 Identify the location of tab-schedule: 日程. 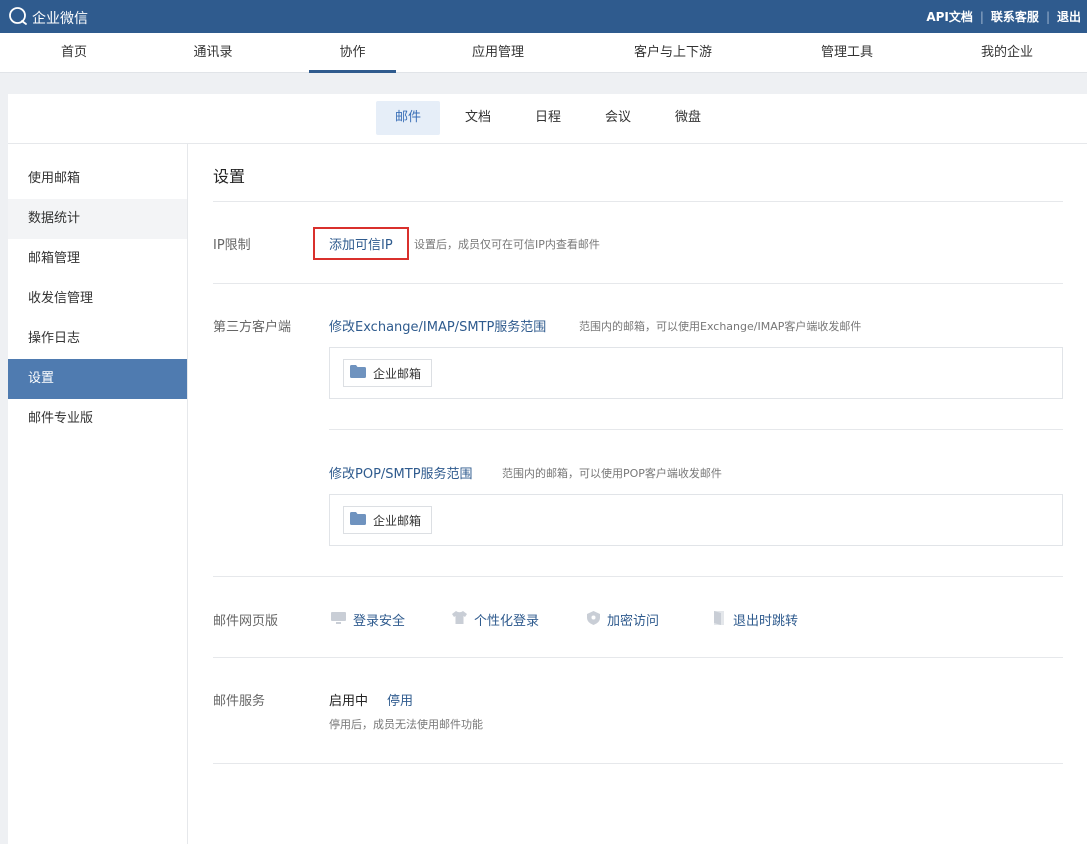
(548, 118).